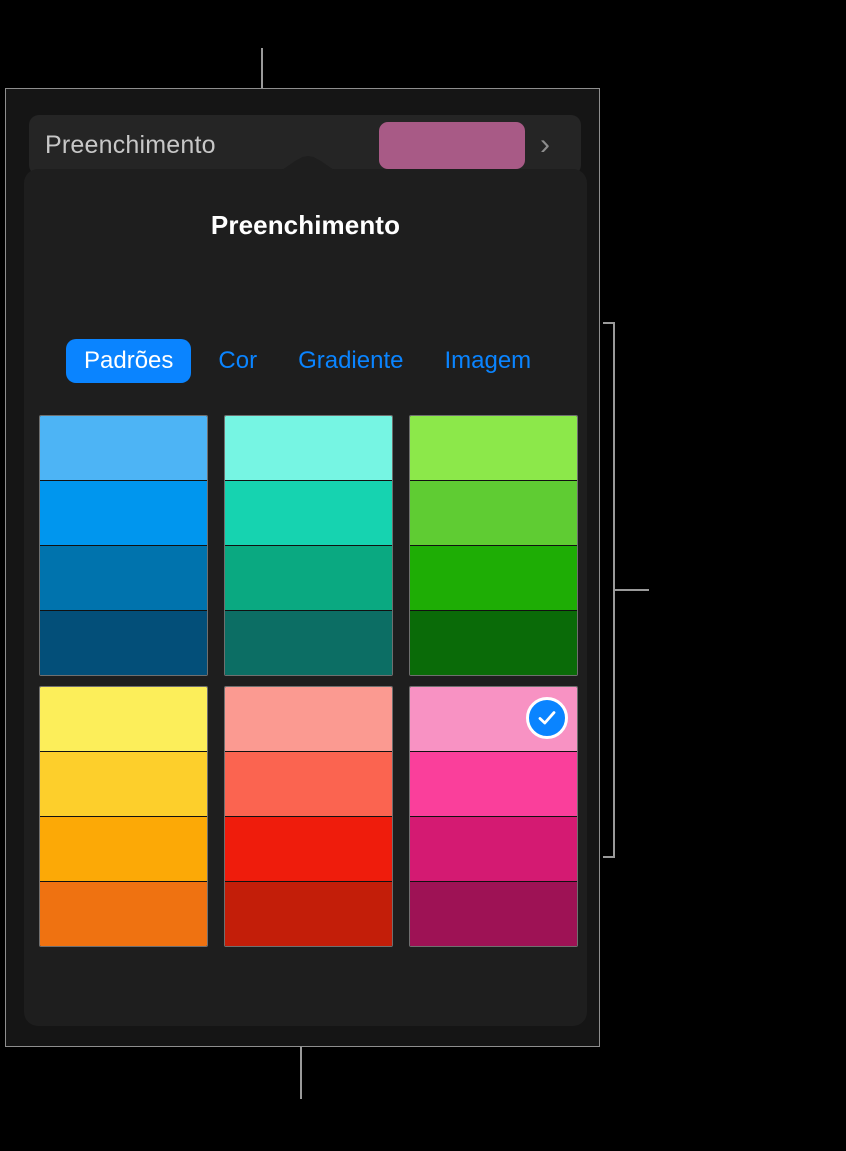 The image size is (846, 1151). I want to click on tab-cor: Cor, so click(237, 361).